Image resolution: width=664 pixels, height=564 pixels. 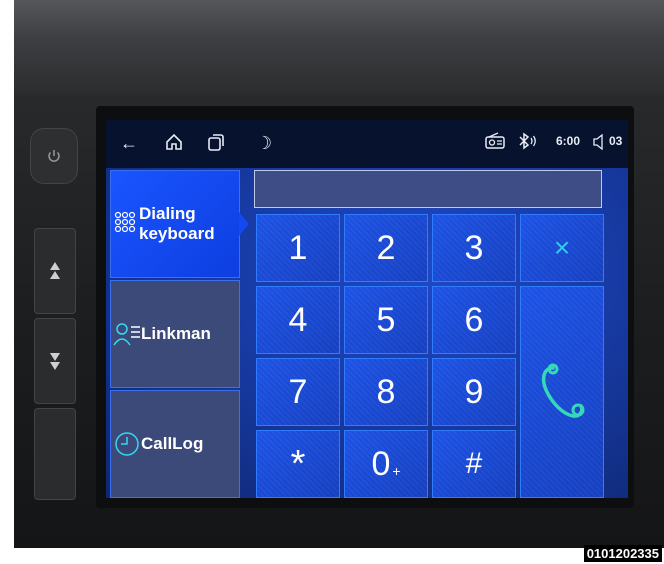 What do you see at coordinates (495, 143) in the screenshot?
I see `radio-icon` at bounding box center [495, 143].